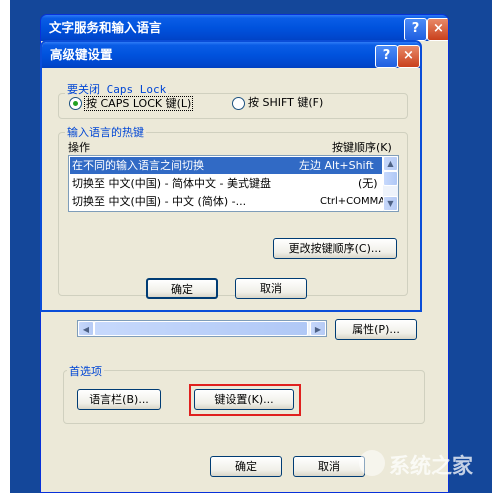 The width and height of the screenshot is (500, 493). Describe the element at coordinates (182, 288) in the screenshot. I see `inner-ok-button: 确定` at that location.